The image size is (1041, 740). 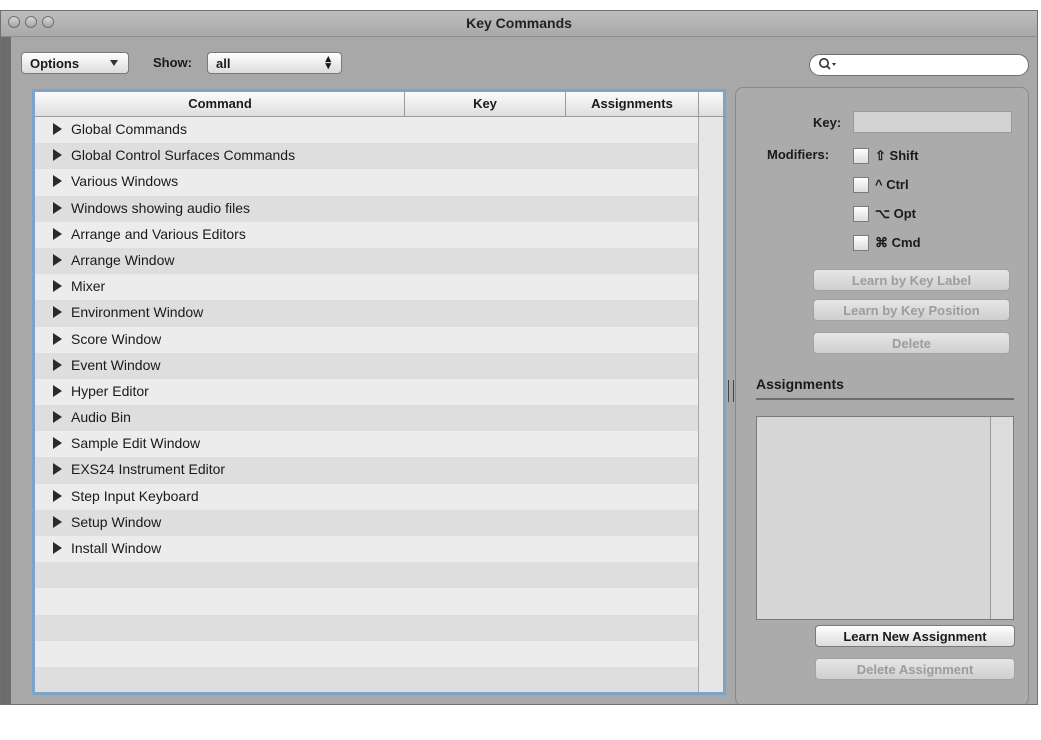 What do you see at coordinates (885, 518) in the screenshot?
I see `assignments-list` at bounding box center [885, 518].